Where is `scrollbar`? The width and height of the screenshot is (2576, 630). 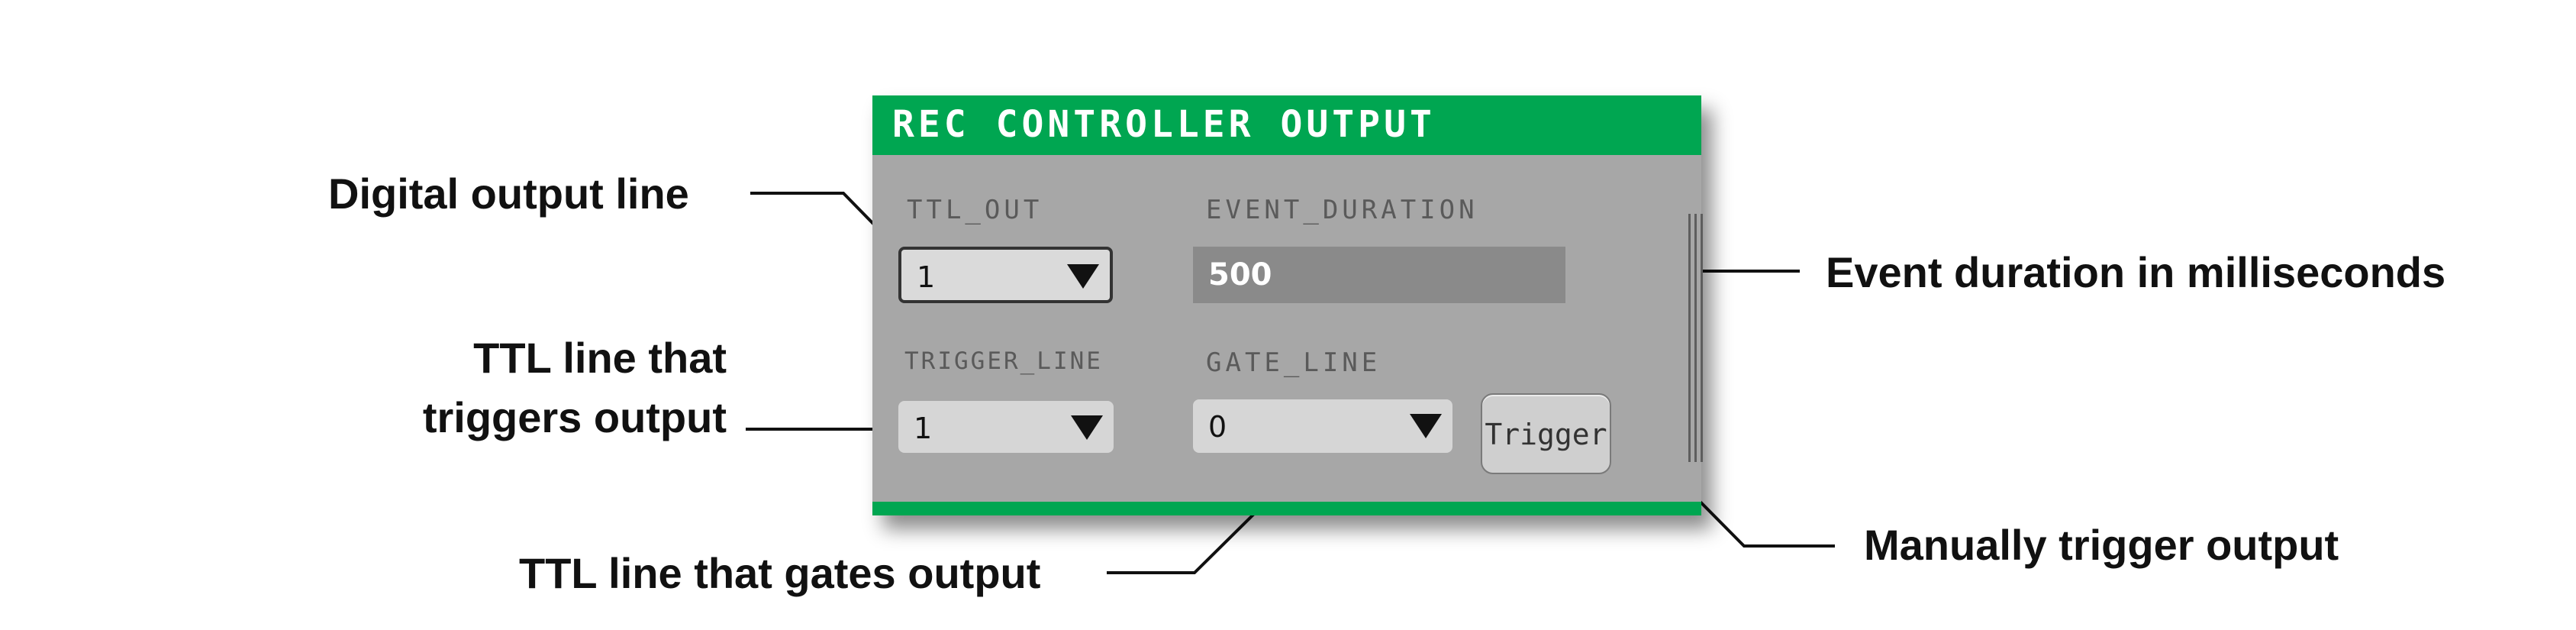
scrollbar is located at coordinates (1696, 338).